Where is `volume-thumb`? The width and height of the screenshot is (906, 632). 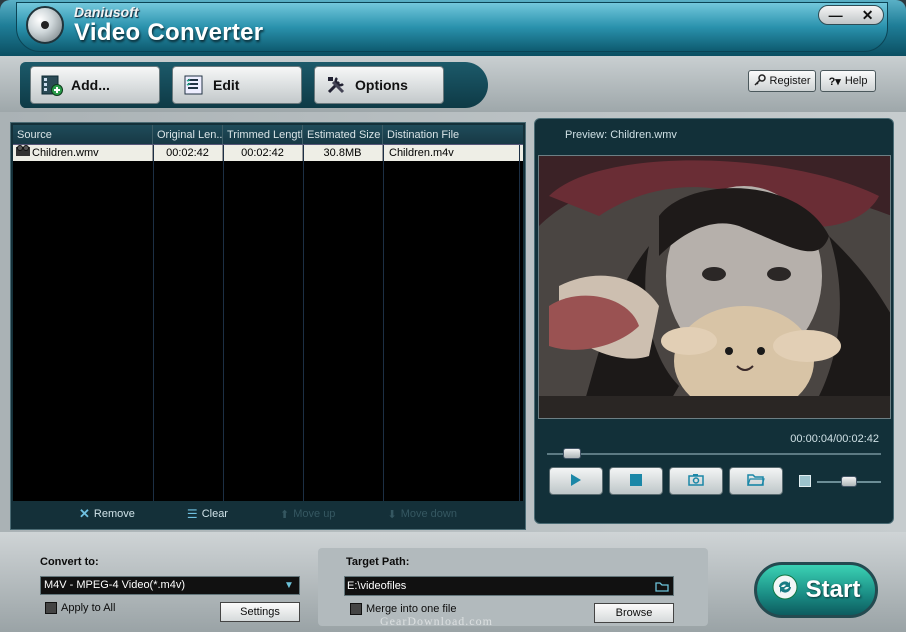 volume-thumb is located at coordinates (849, 481).